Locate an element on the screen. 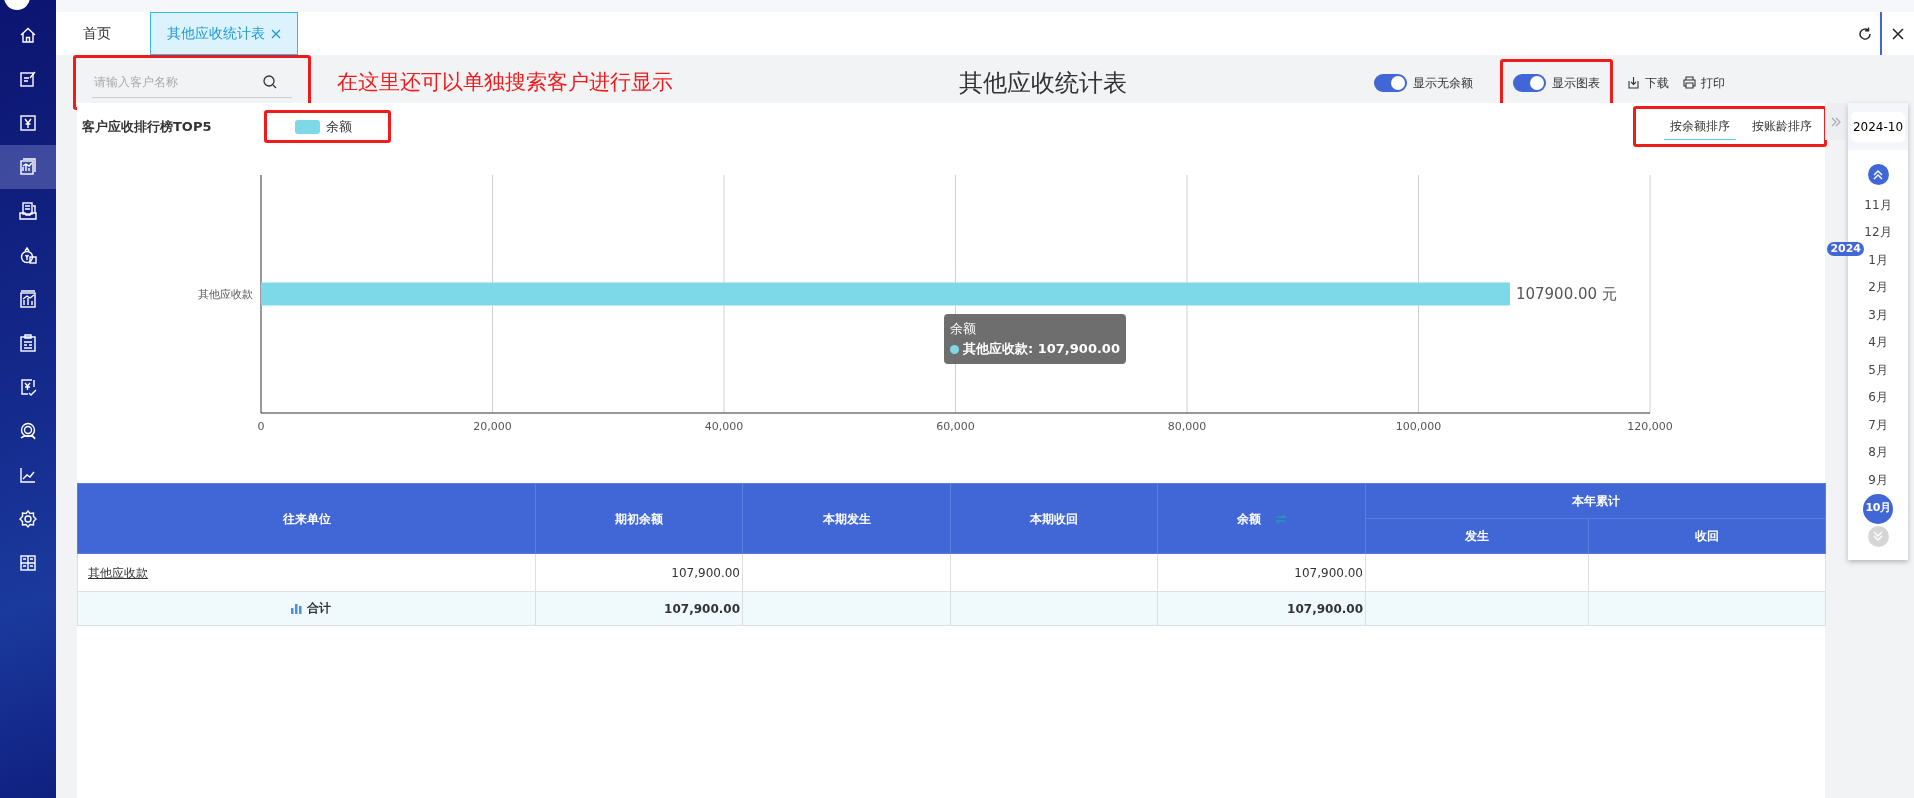 This screenshot has width=1914, height=798. printer-icon is located at coordinates (1689, 82).